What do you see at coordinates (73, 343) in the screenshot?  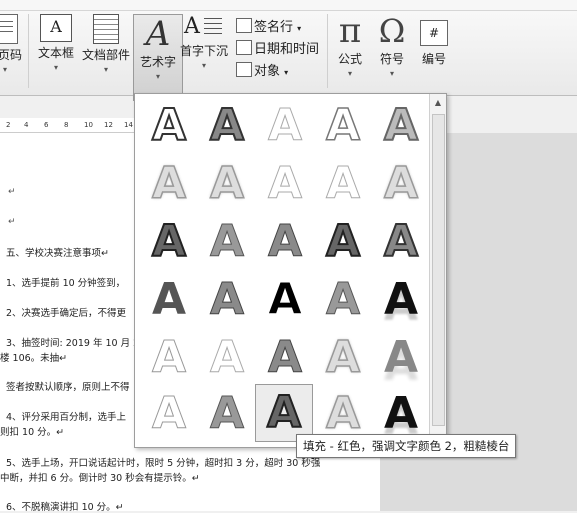 I see `doc-line: 3、抽签时间: 2019 年 10 月 2` at bounding box center [73, 343].